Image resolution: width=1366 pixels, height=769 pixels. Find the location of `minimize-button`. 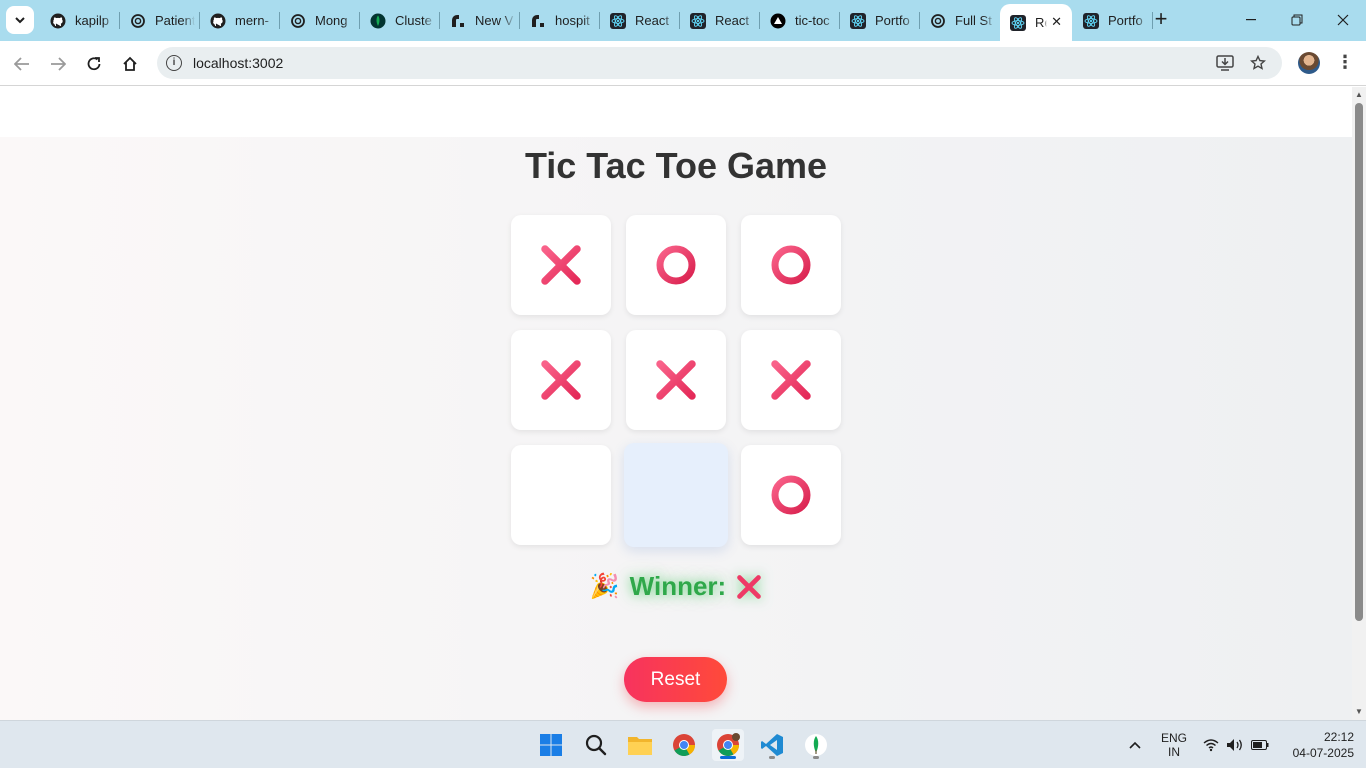

minimize-button is located at coordinates (1251, 20).